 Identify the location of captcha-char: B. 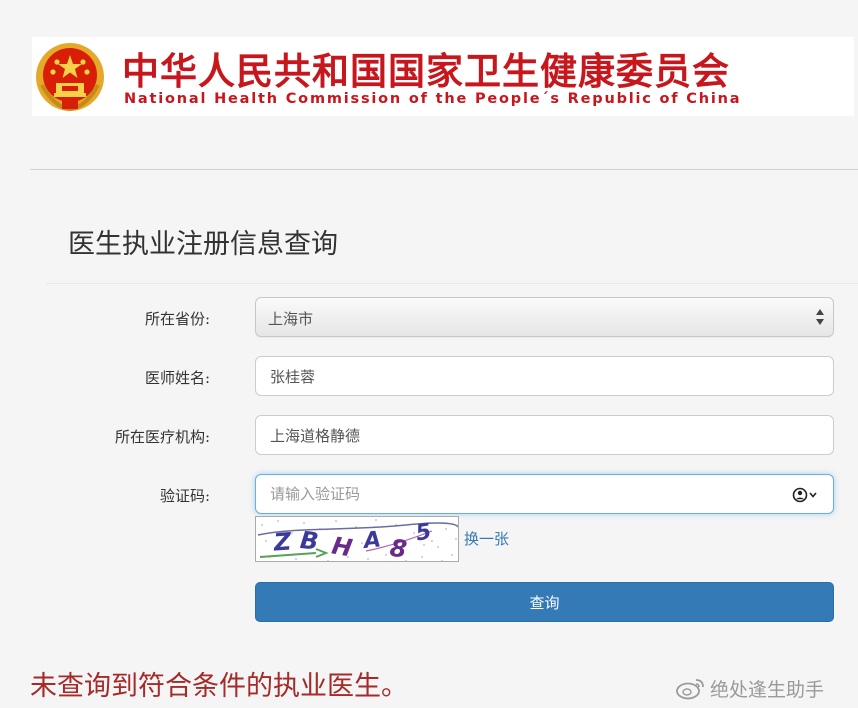
(309, 541).